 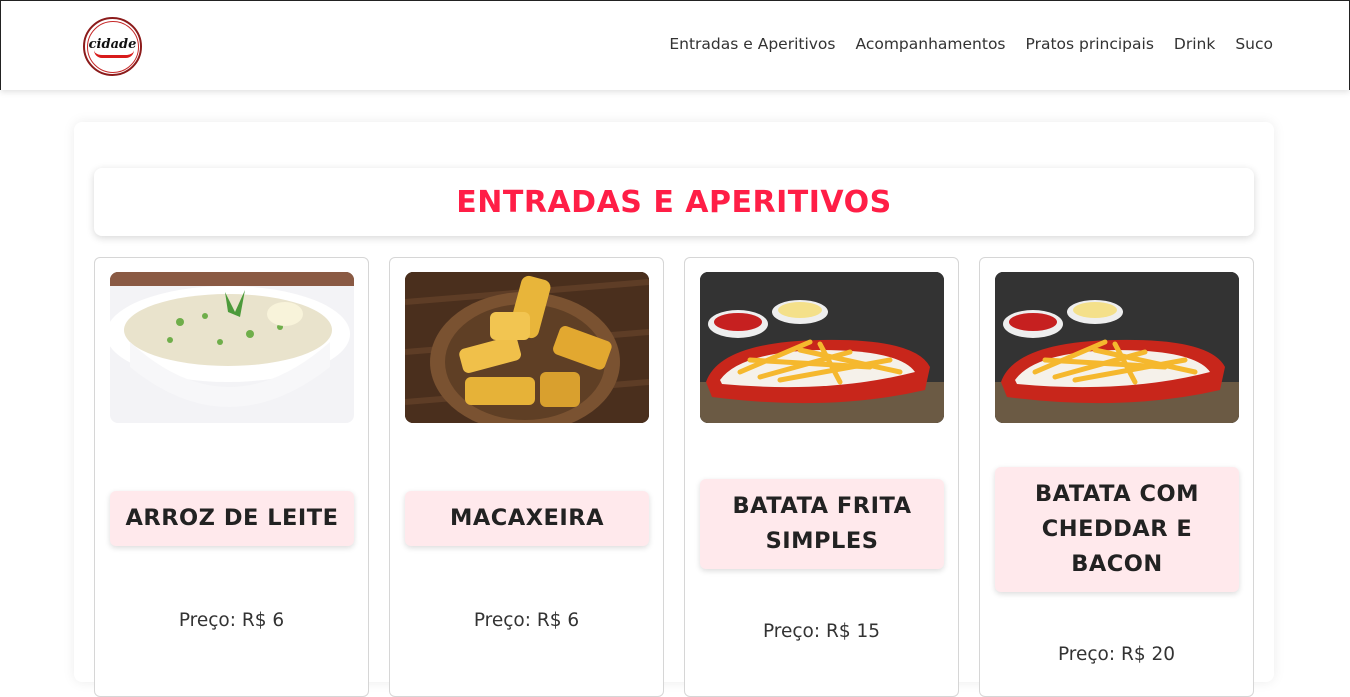 I want to click on logo: cidade, so click(x=112, y=46).